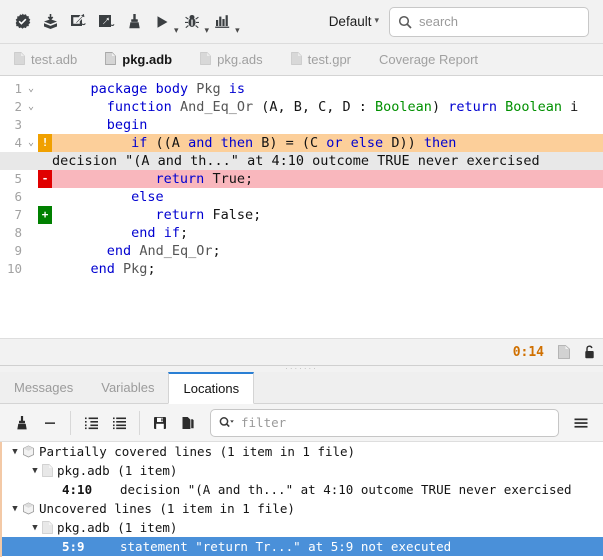 This screenshot has height=560, width=603. I want to click on expand-all-icon, so click(119, 423).